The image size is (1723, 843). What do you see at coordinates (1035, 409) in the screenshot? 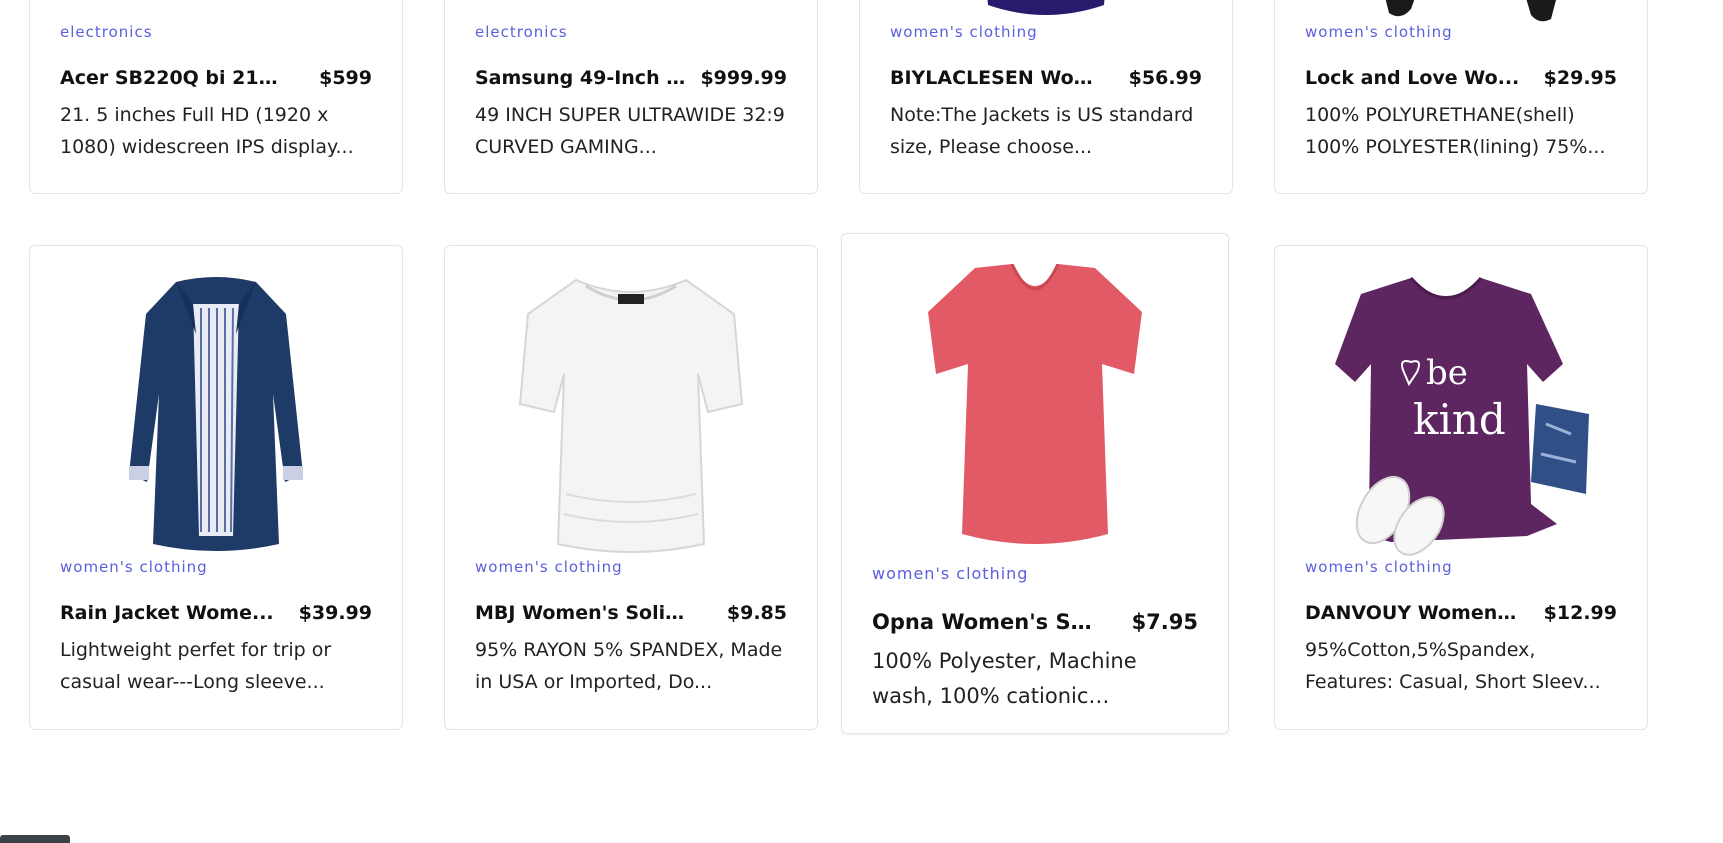
I see `pink-vneck-tshirt-image` at bounding box center [1035, 409].